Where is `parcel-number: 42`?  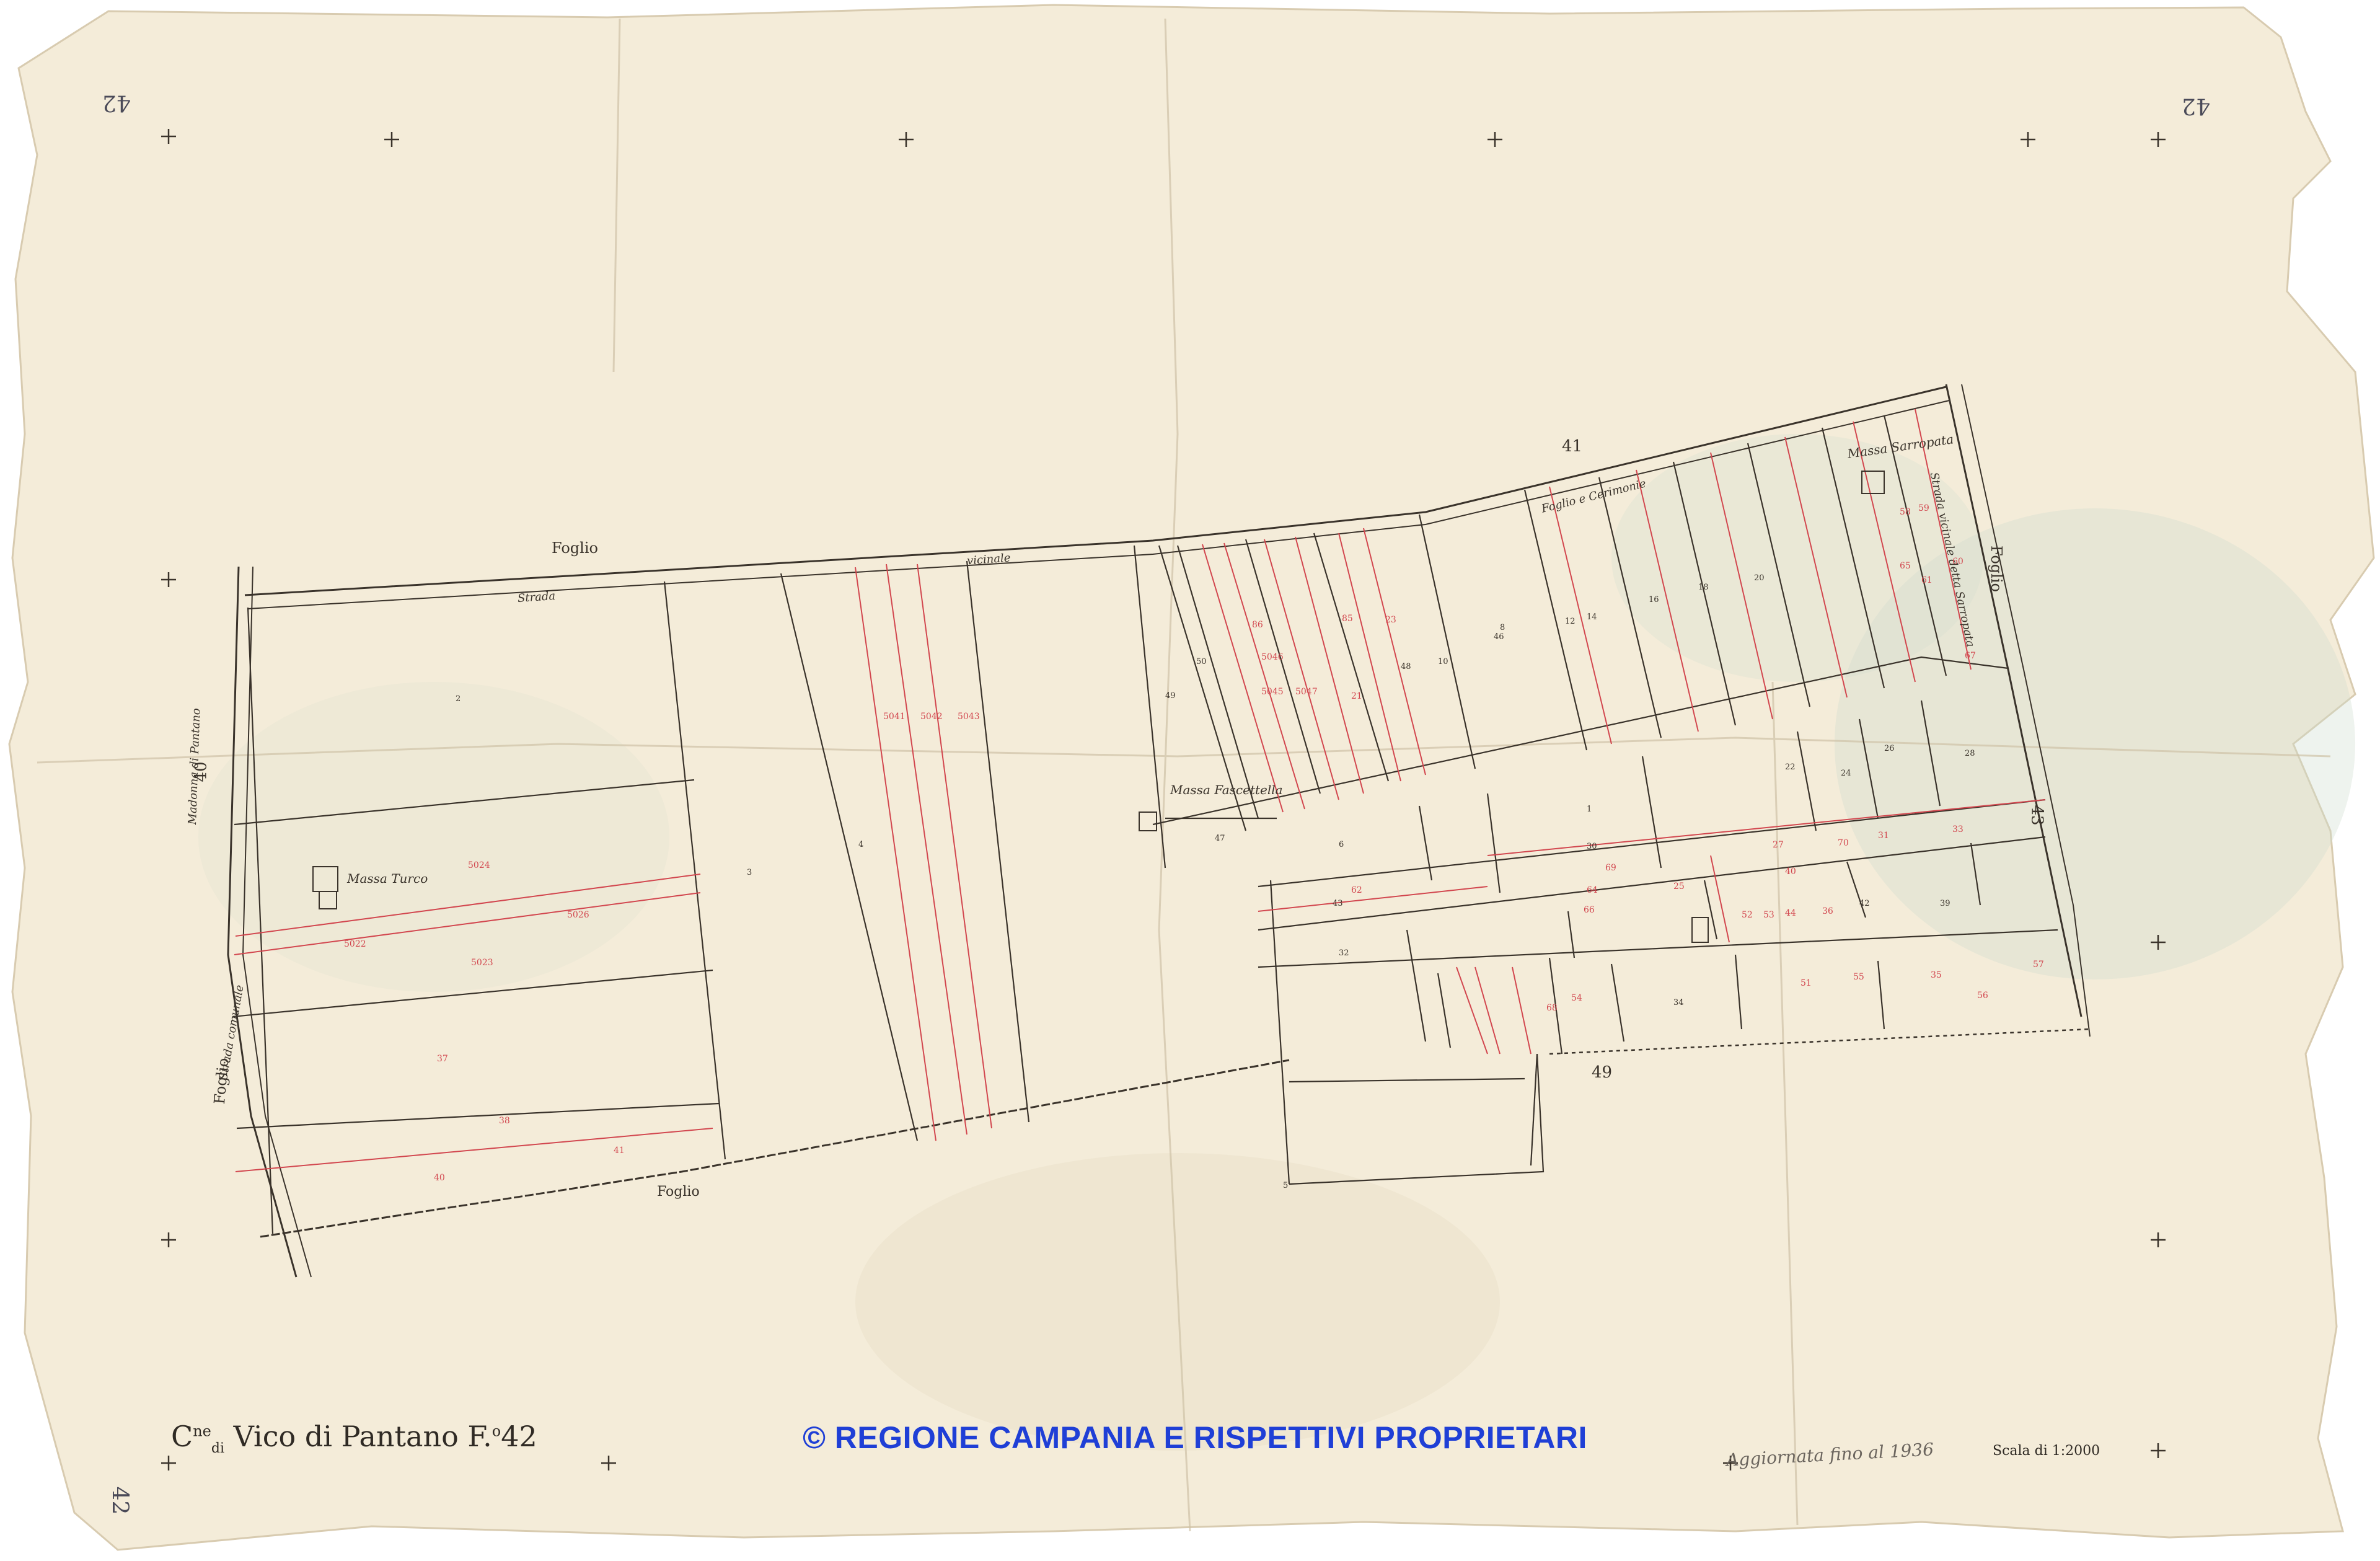 parcel-number: 42 is located at coordinates (1864, 903).